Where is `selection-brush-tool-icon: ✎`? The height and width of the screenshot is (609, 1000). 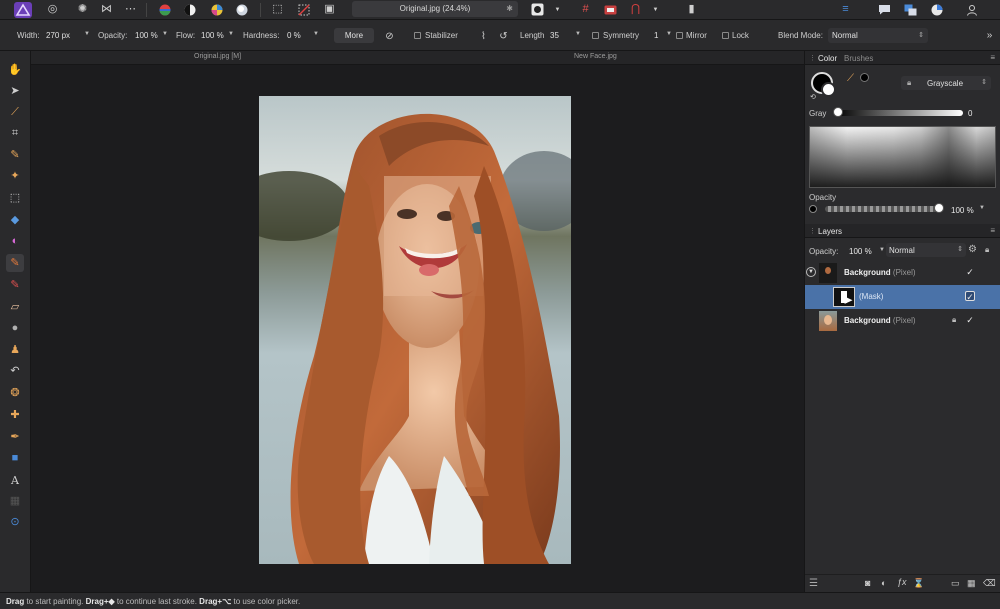 selection-brush-tool-icon: ✎ is located at coordinates (15, 155).